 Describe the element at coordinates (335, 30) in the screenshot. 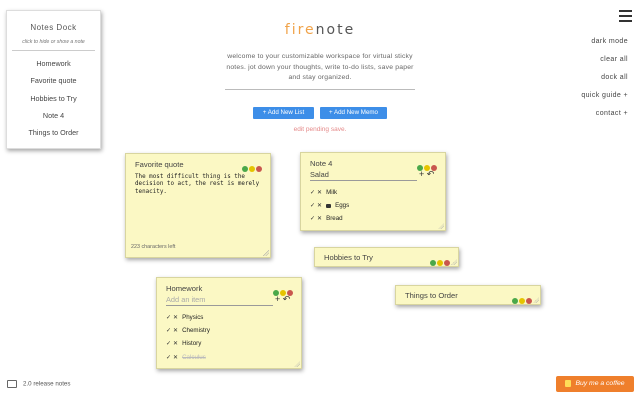

I see `logo-note: note` at that location.